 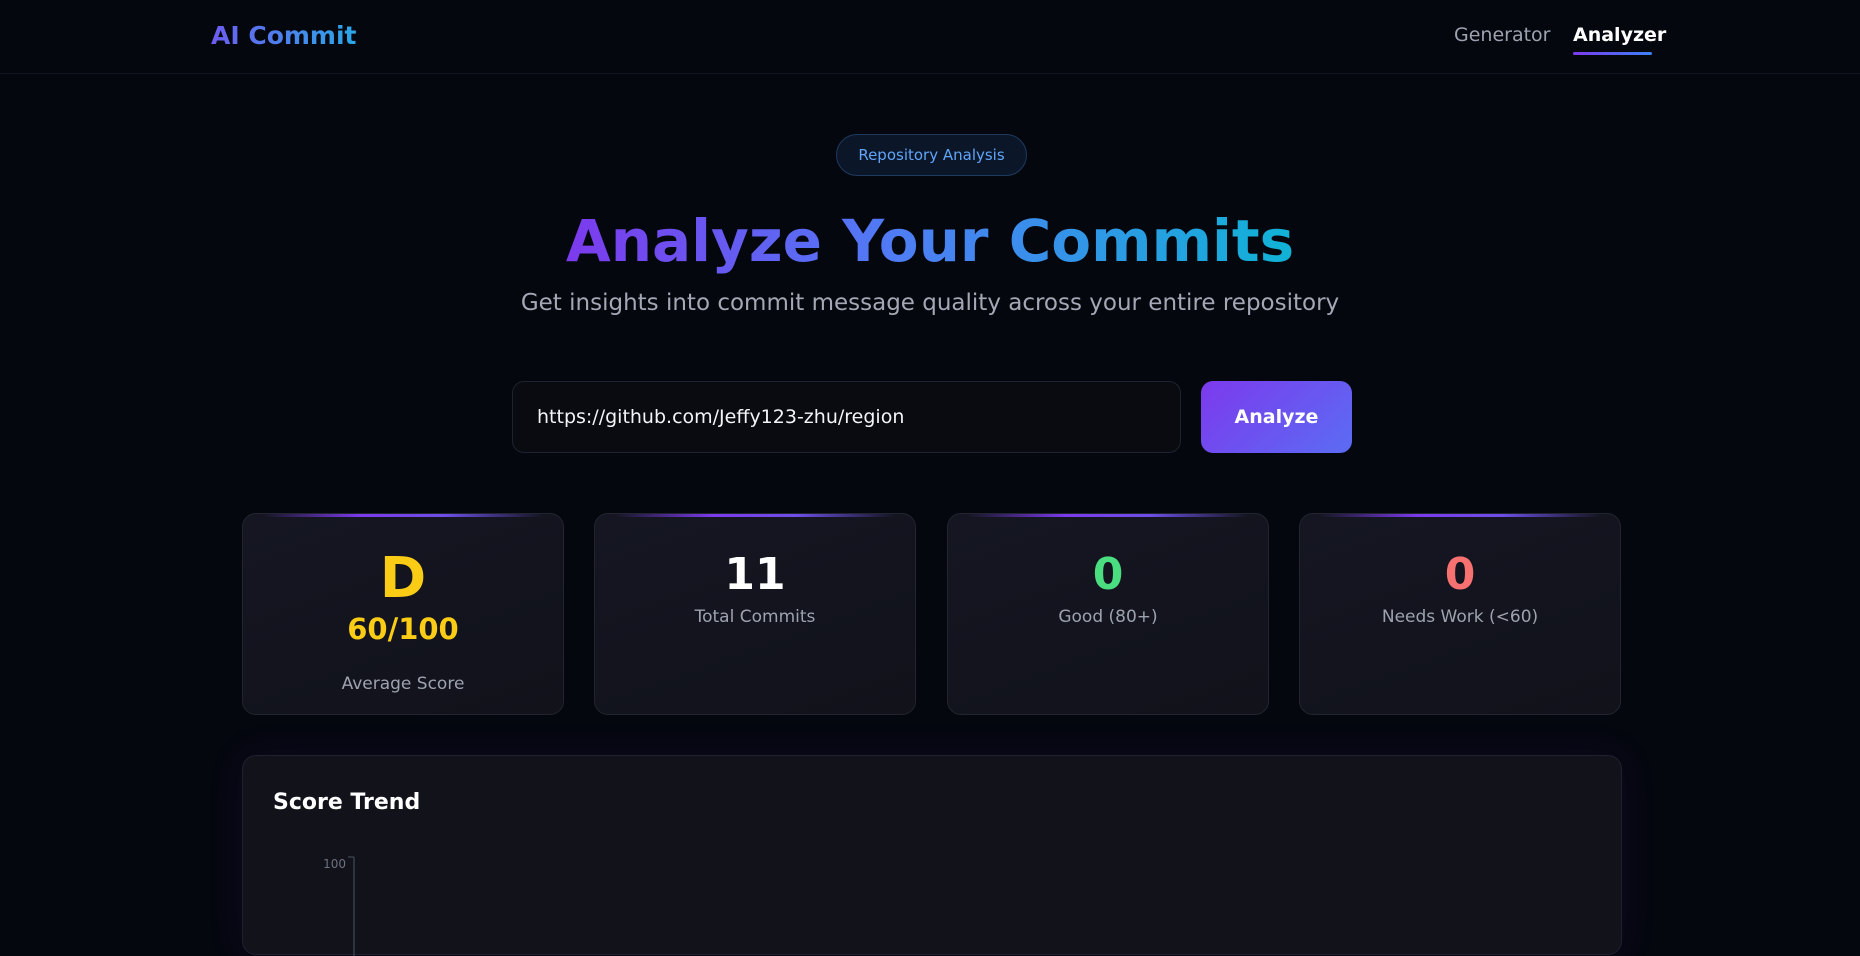 I want to click on nav-generator-link: Generator, so click(x=1502, y=35).